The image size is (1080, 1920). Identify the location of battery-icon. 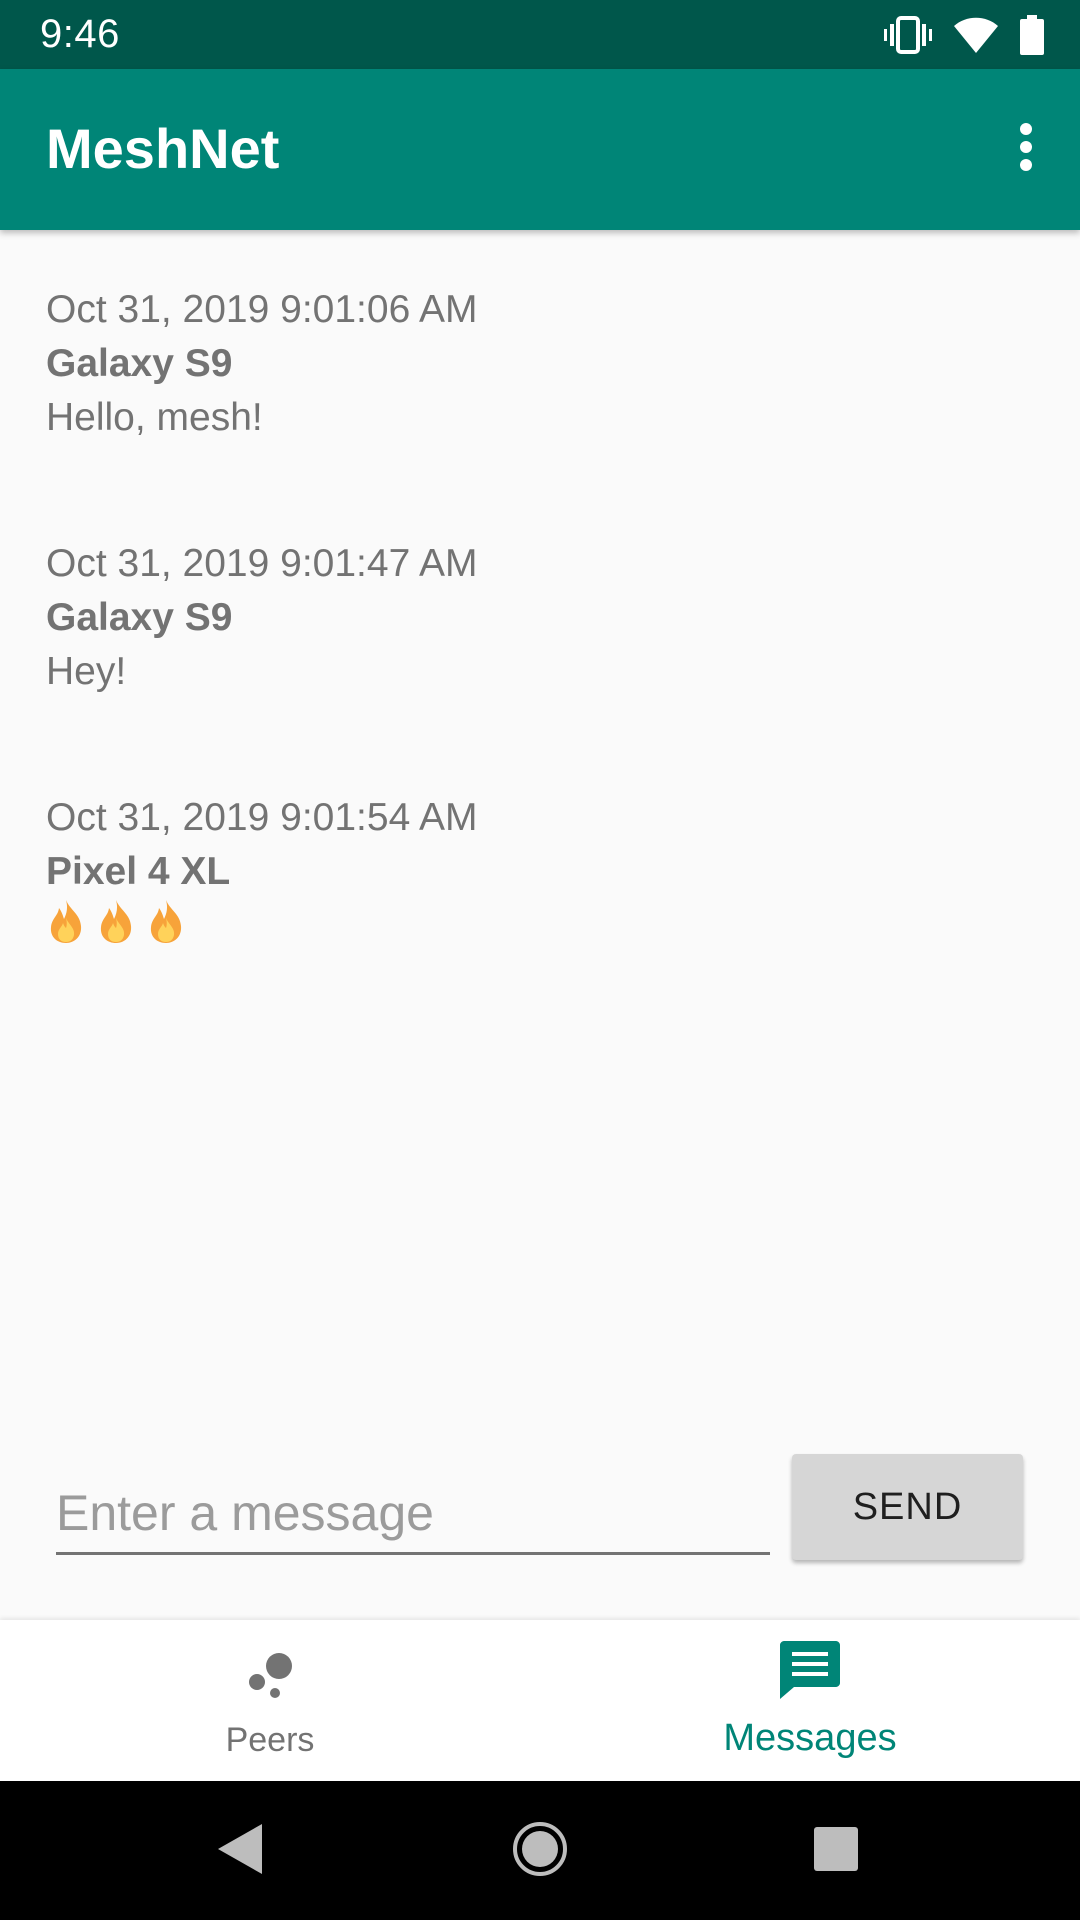
(1032, 35).